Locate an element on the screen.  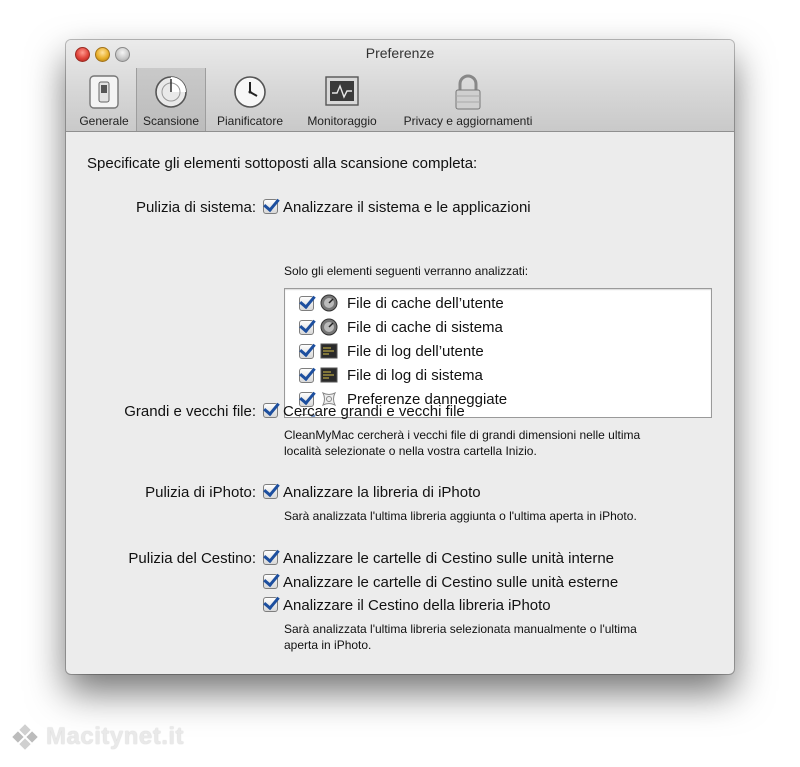
tab-generale: Generale is located at coordinates (104, 99).